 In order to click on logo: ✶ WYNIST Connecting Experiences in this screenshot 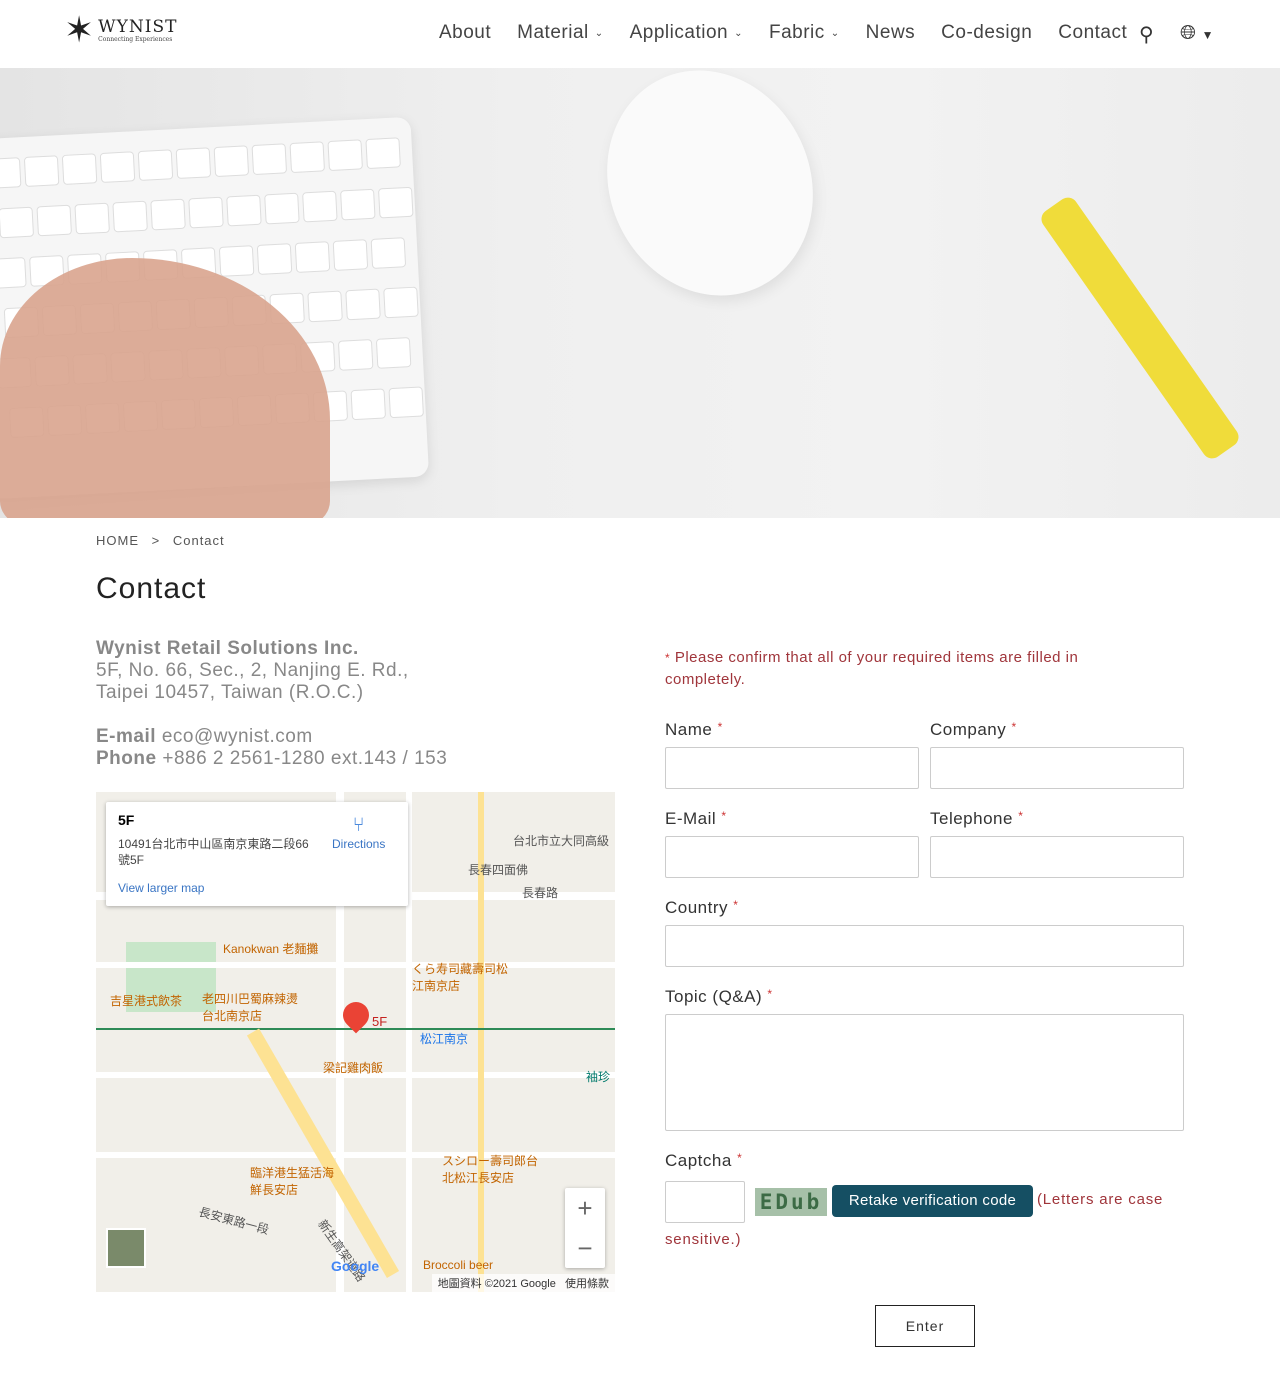, I will do `click(120, 30)`.